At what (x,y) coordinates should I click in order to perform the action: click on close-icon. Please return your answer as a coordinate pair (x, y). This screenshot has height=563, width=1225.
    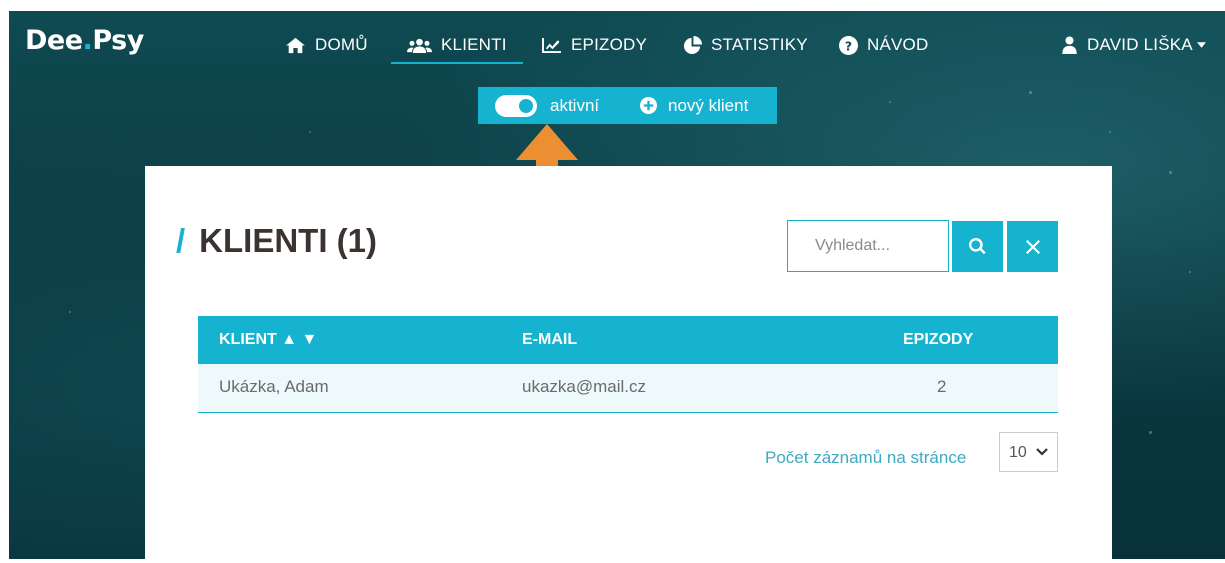
    Looking at the image, I should click on (1032, 246).